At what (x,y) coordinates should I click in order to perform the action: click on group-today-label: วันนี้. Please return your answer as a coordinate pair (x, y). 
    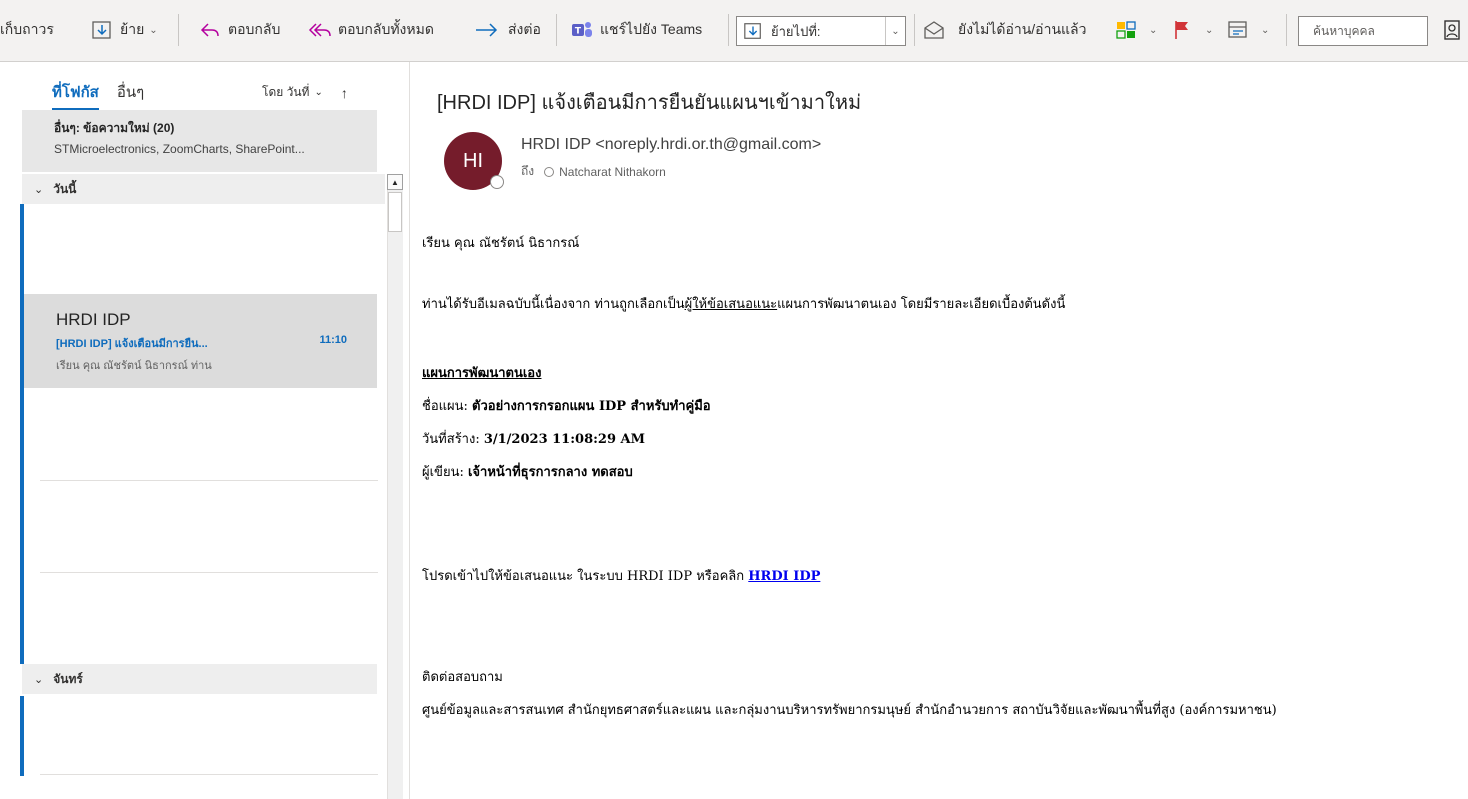
    Looking at the image, I should click on (65, 188).